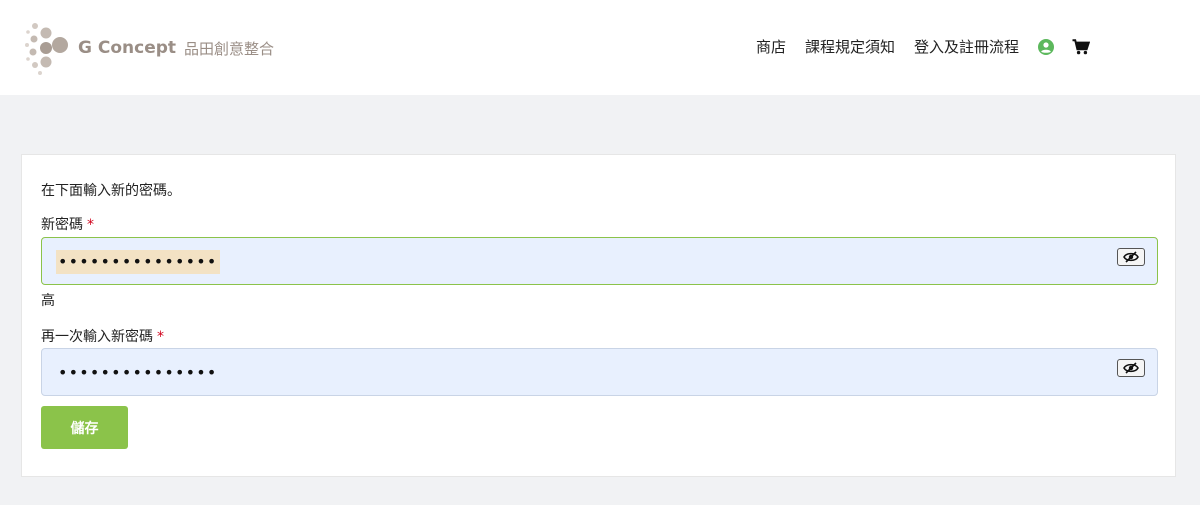 The height and width of the screenshot is (505, 1200). I want to click on new-password-input: •••••••••••••••, so click(138, 262).